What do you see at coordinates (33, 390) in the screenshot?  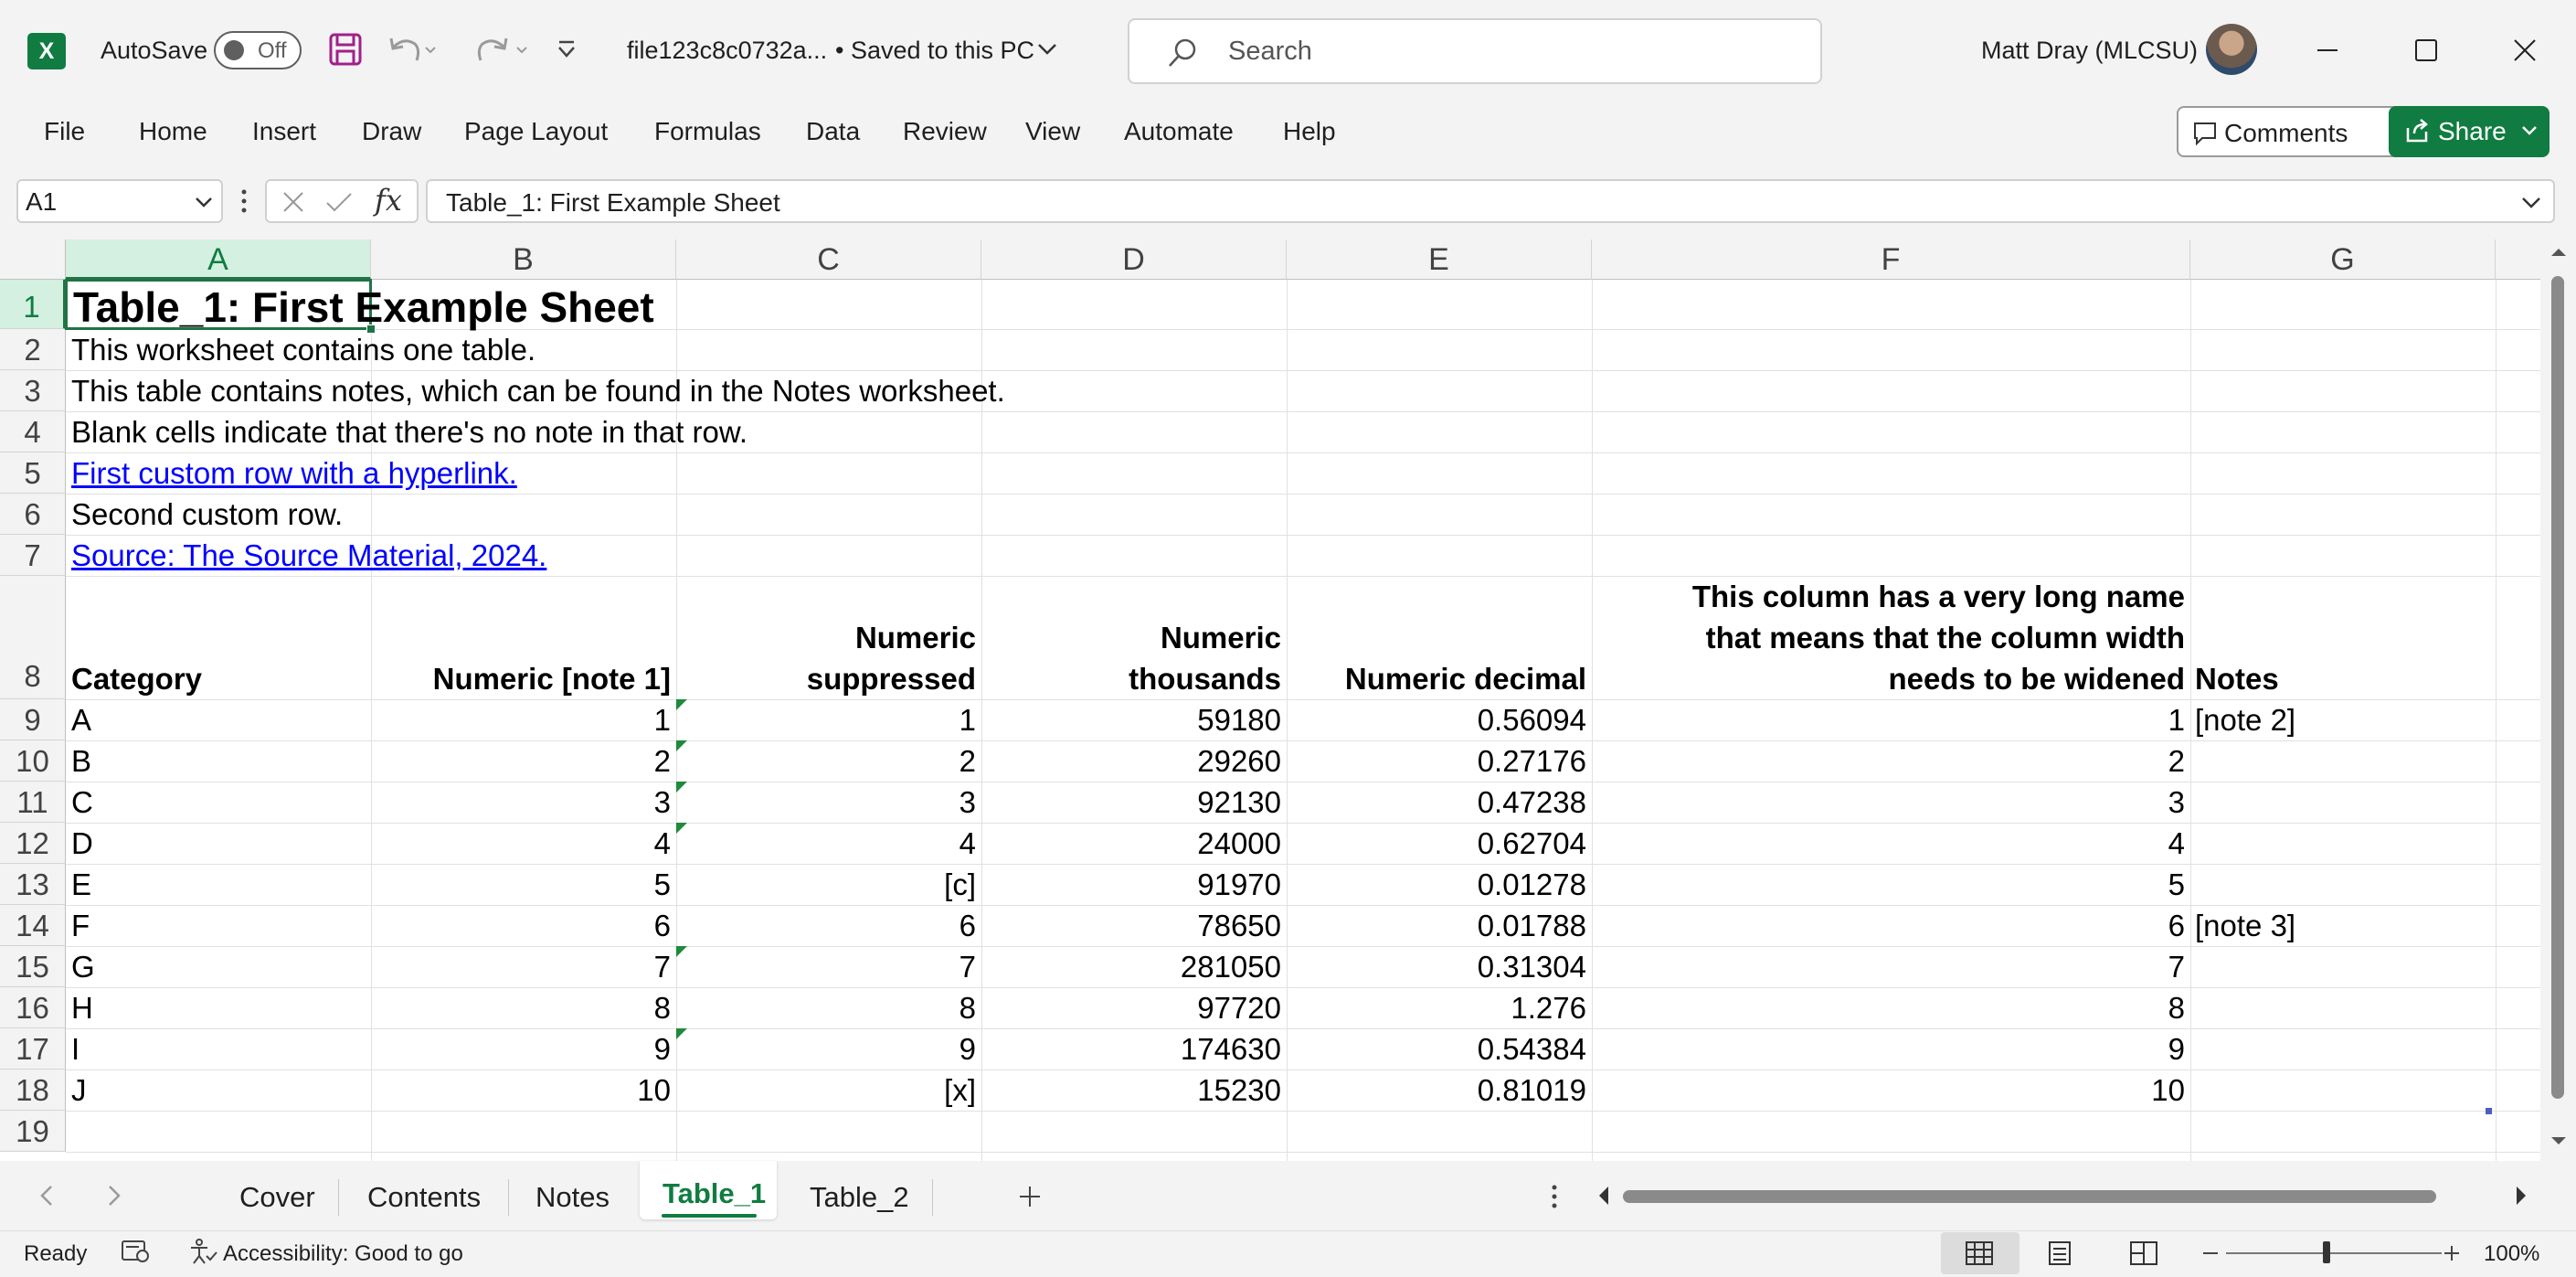 I see `row-header-3: 3` at bounding box center [33, 390].